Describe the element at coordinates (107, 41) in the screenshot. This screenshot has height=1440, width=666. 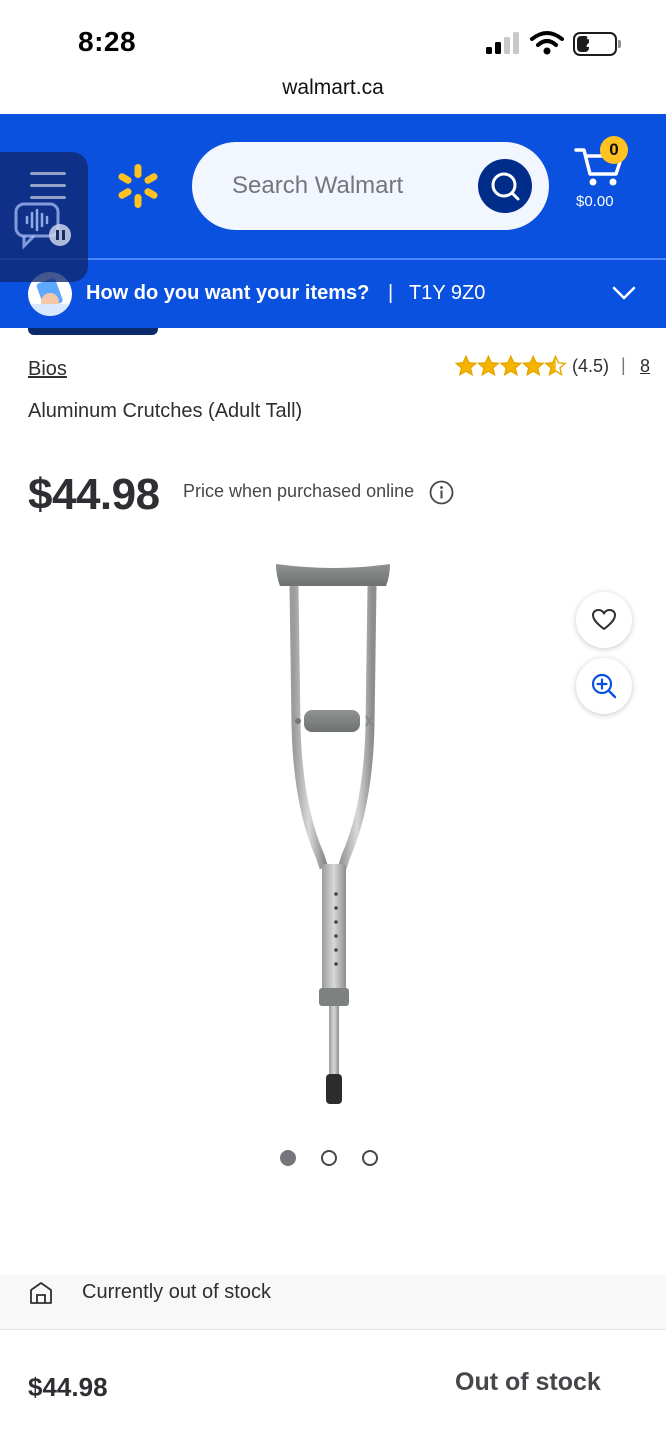
I see `status-time: 8:28` at that location.